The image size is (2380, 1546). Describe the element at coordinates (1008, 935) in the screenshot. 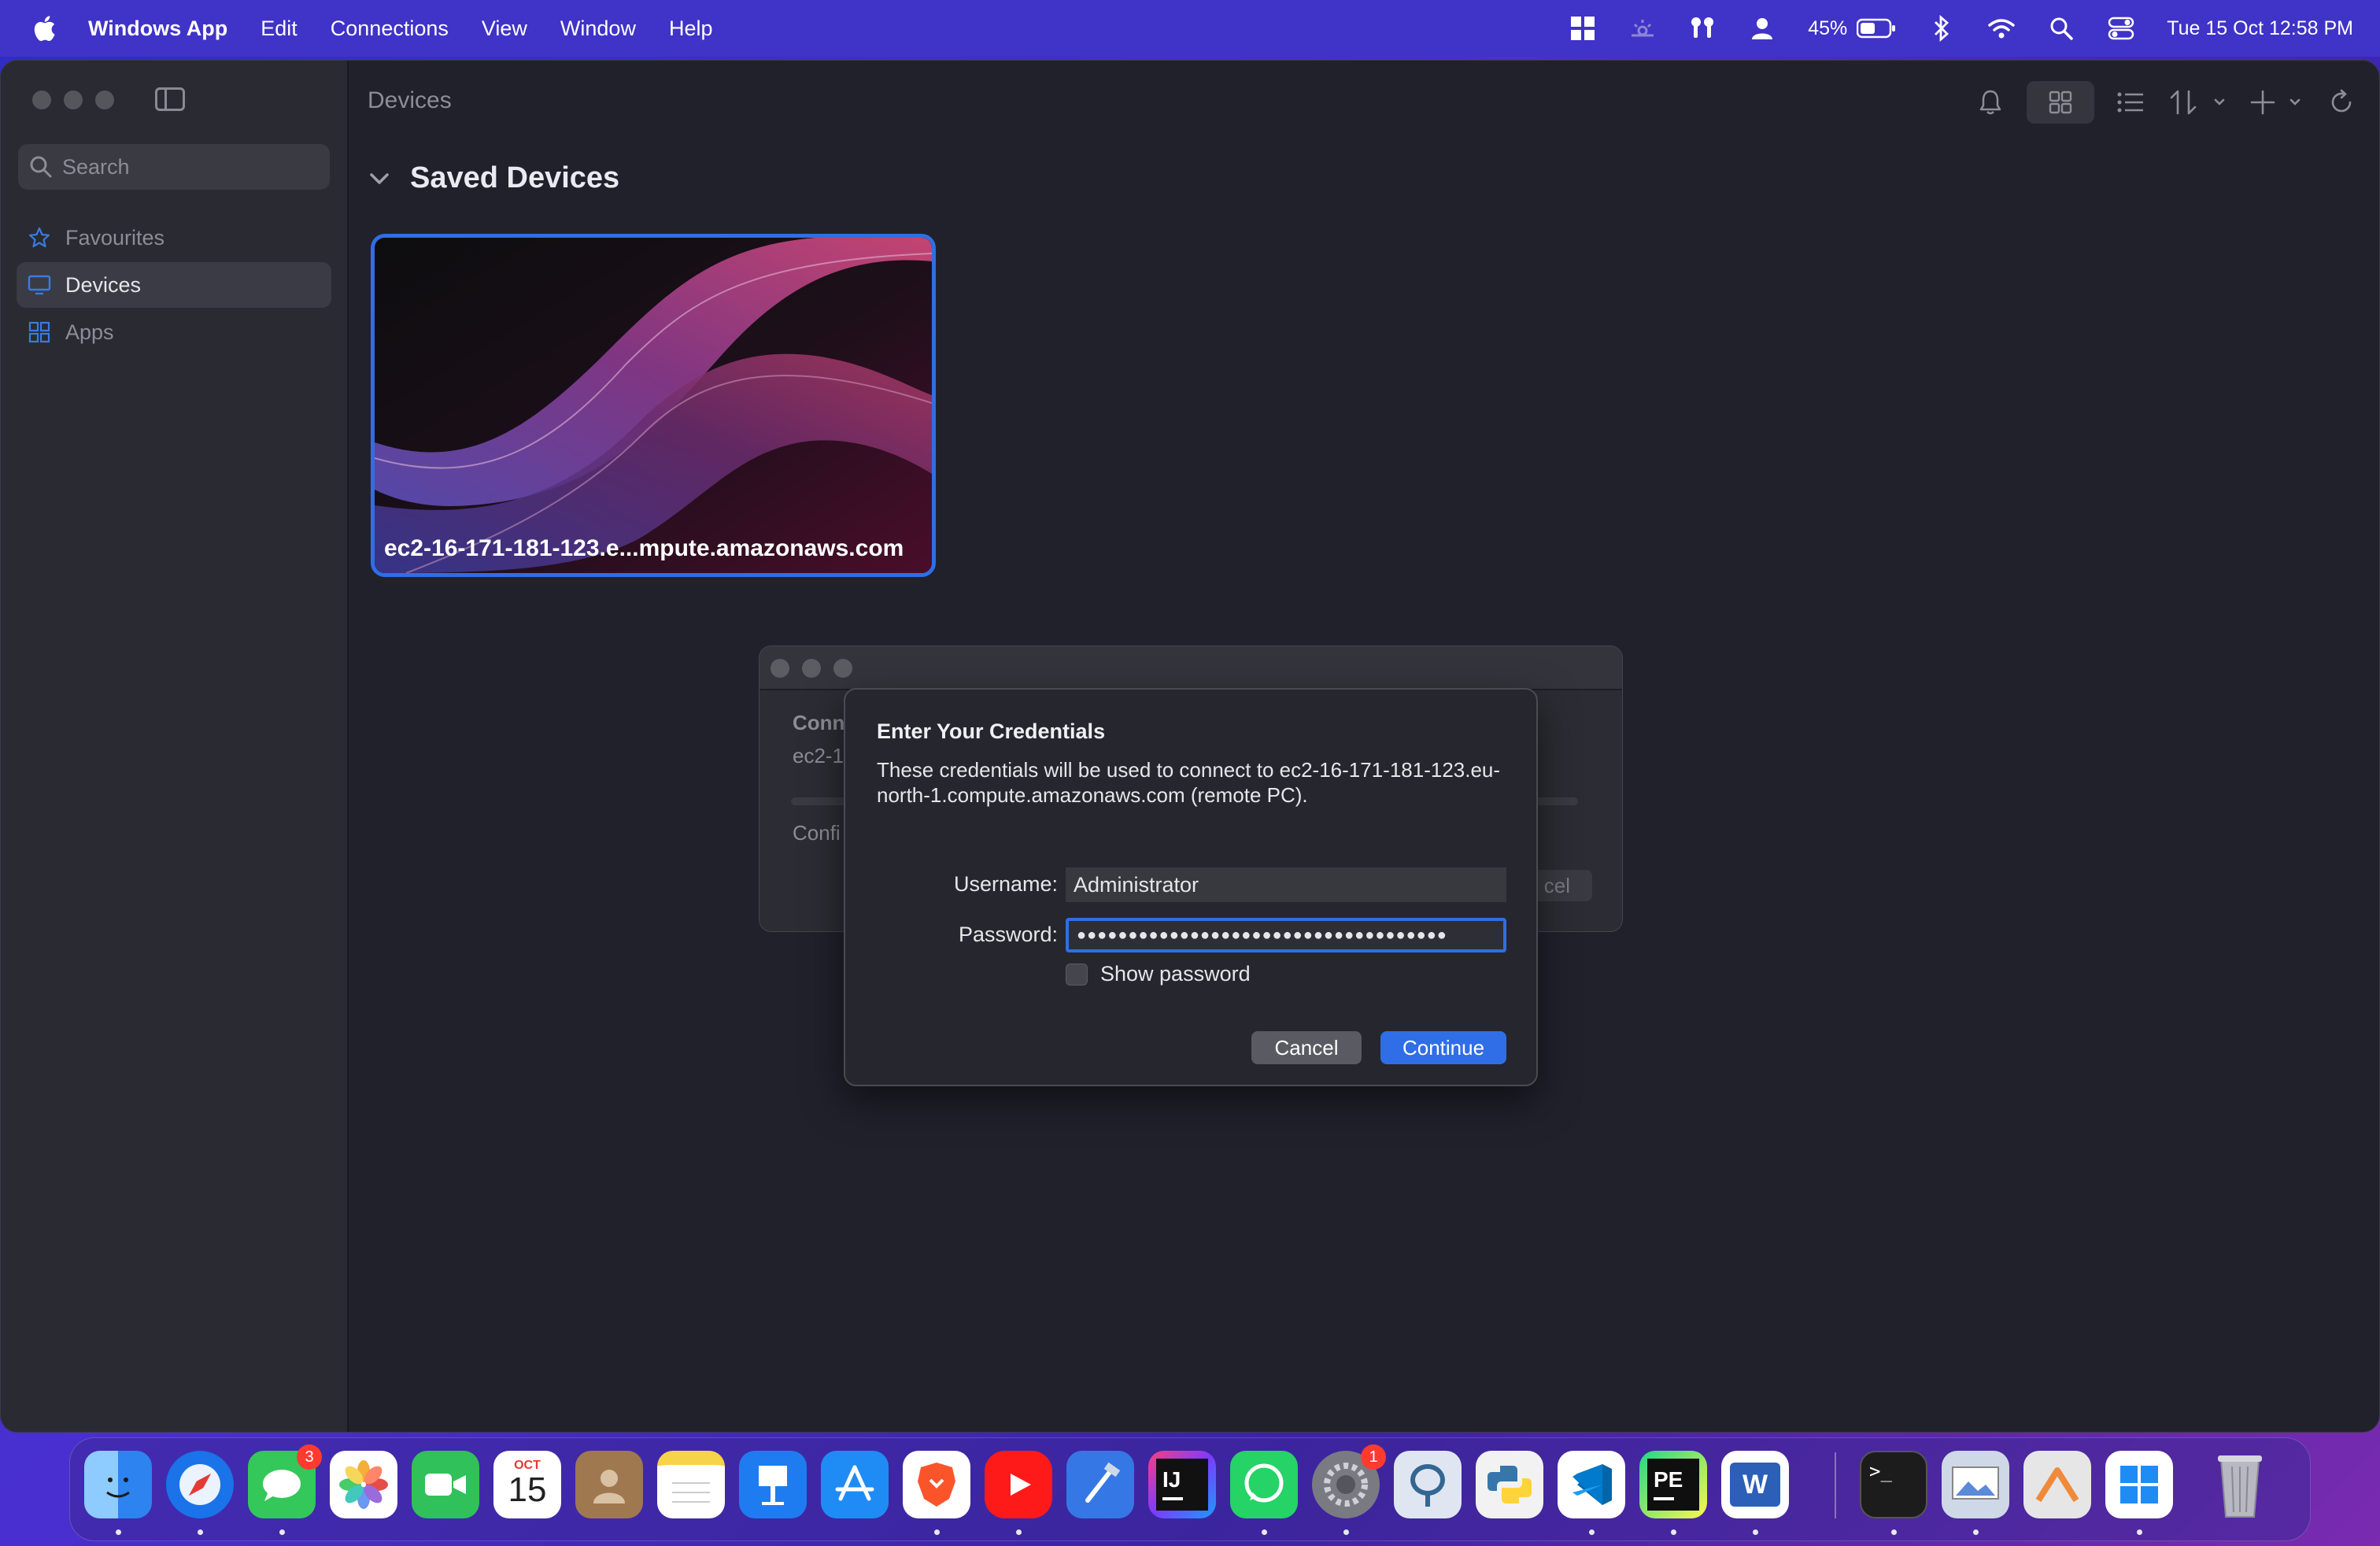

I see `password-label: Password:` at that location.